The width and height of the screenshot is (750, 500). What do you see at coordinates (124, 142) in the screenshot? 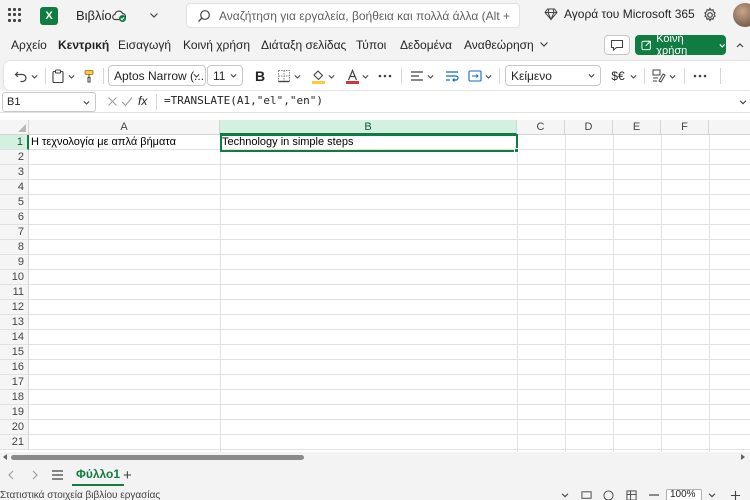
I see `cell-a1: Η τεχνολογία με απλά βήματα` at bounding box center [124, 142].